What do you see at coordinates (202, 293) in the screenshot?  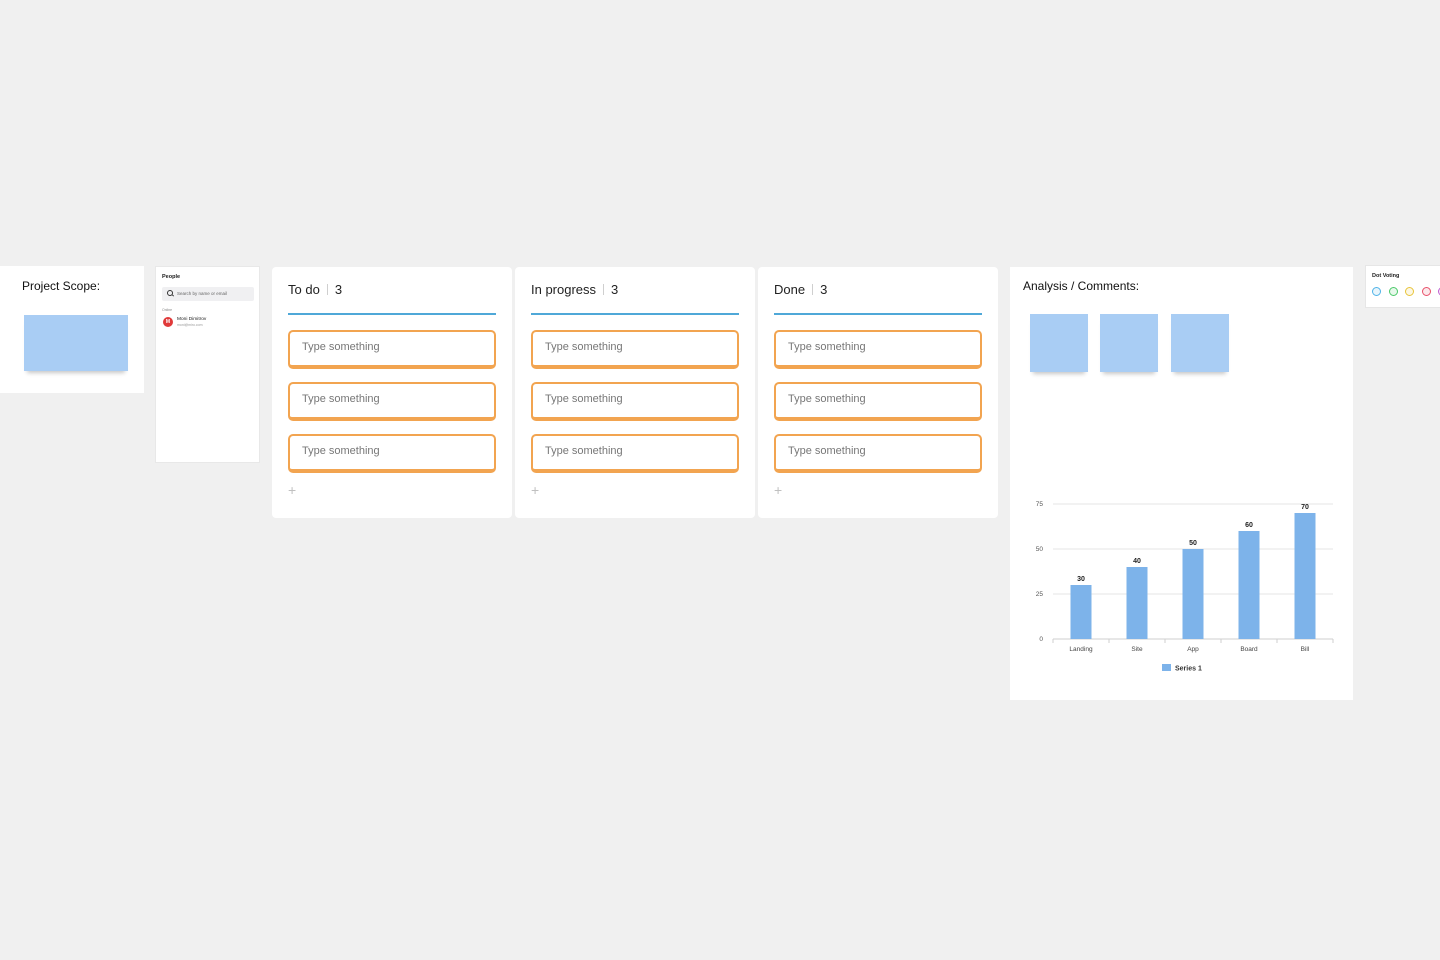 I see `search-placeholder: Search by name or email` at bounding box center [202, 293].